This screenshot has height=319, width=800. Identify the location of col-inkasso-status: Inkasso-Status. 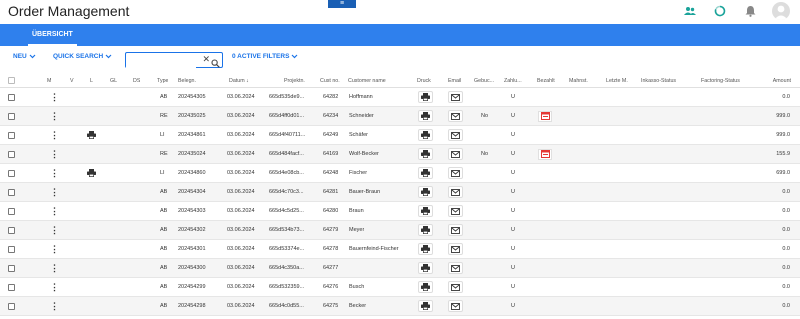
(658, 80).